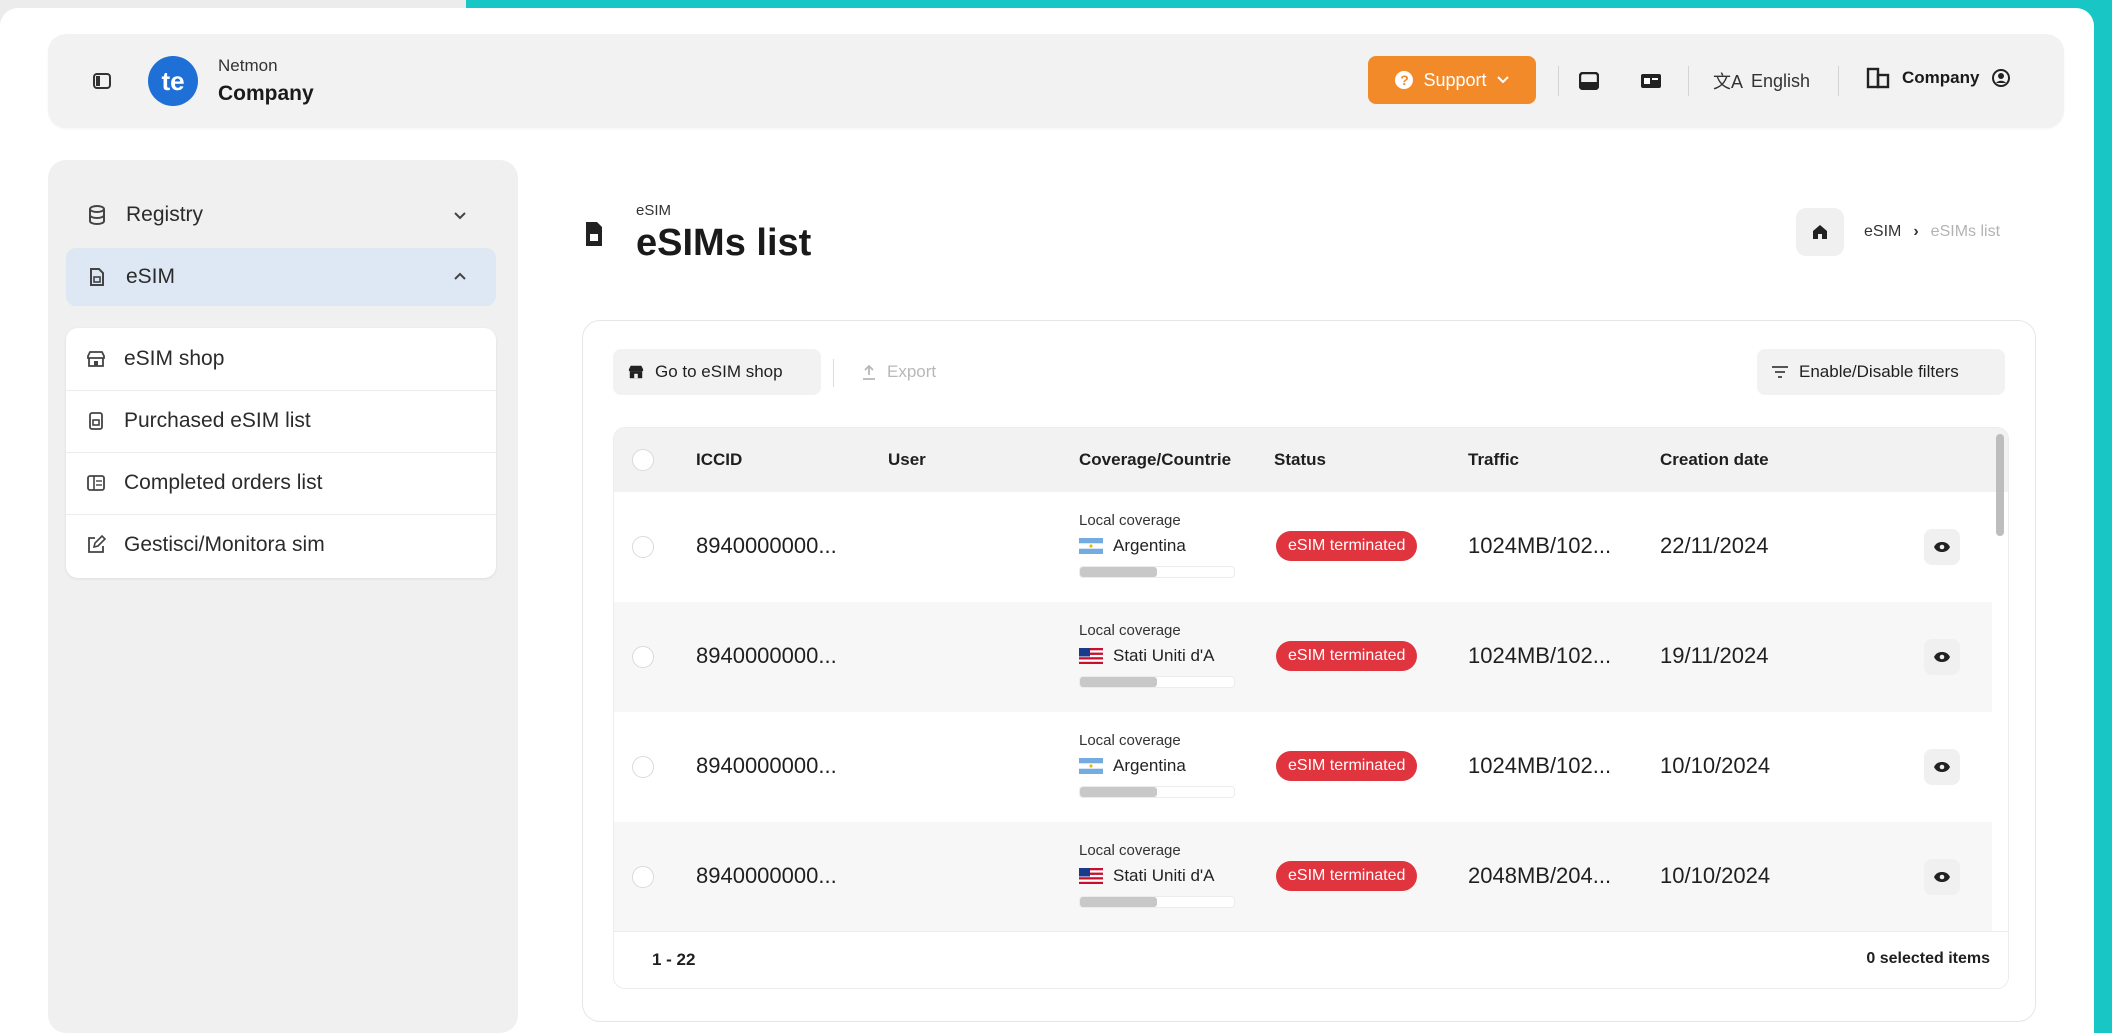 This screenshot has width=2112, height=1033. What do you see at coordinates (1155, 460) in the screenshot?
I see `column-header-coverage: Coverage/Countrie` at bounding box center [1155, 460].